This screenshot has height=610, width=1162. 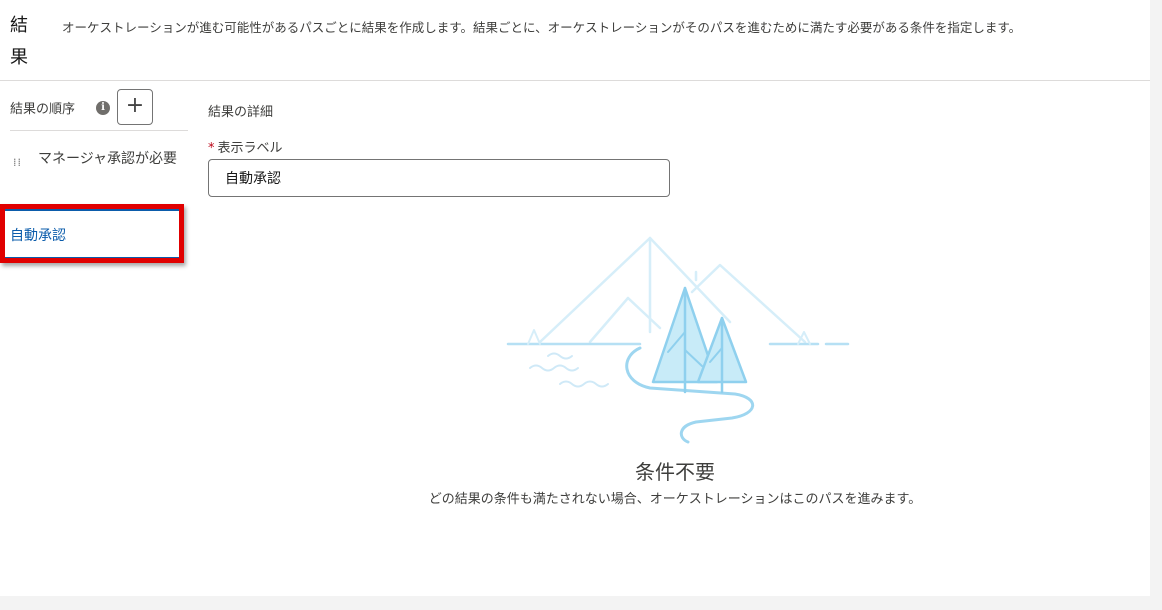 What do you see at coordinates (43, 109) in the screenshot?
I see `outcome-order-label: 結果の順序` at bounding box center [43, 109].